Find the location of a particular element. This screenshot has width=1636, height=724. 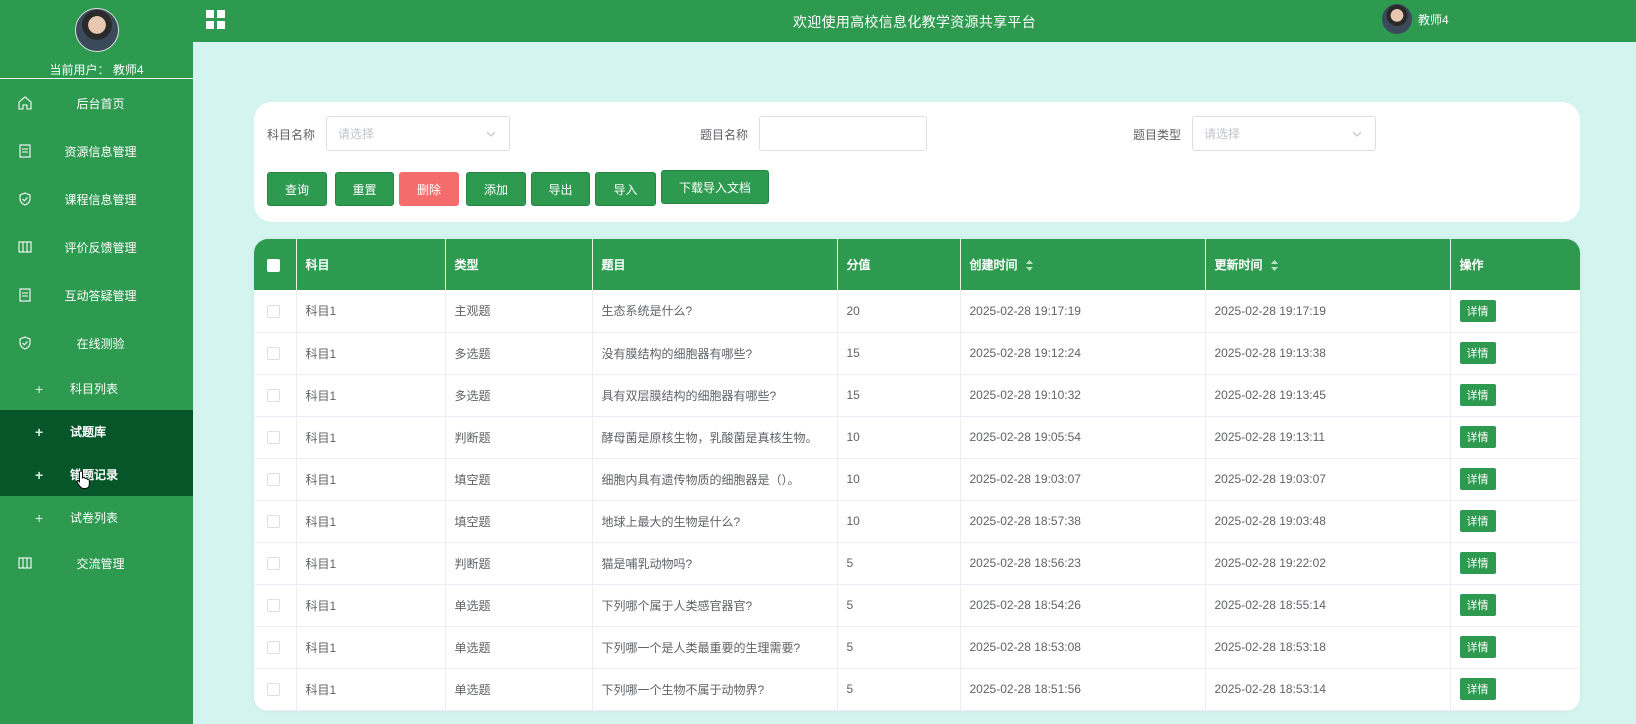

current-user-label: 当前用户： 教师4 is located at coordinates (96, 70).